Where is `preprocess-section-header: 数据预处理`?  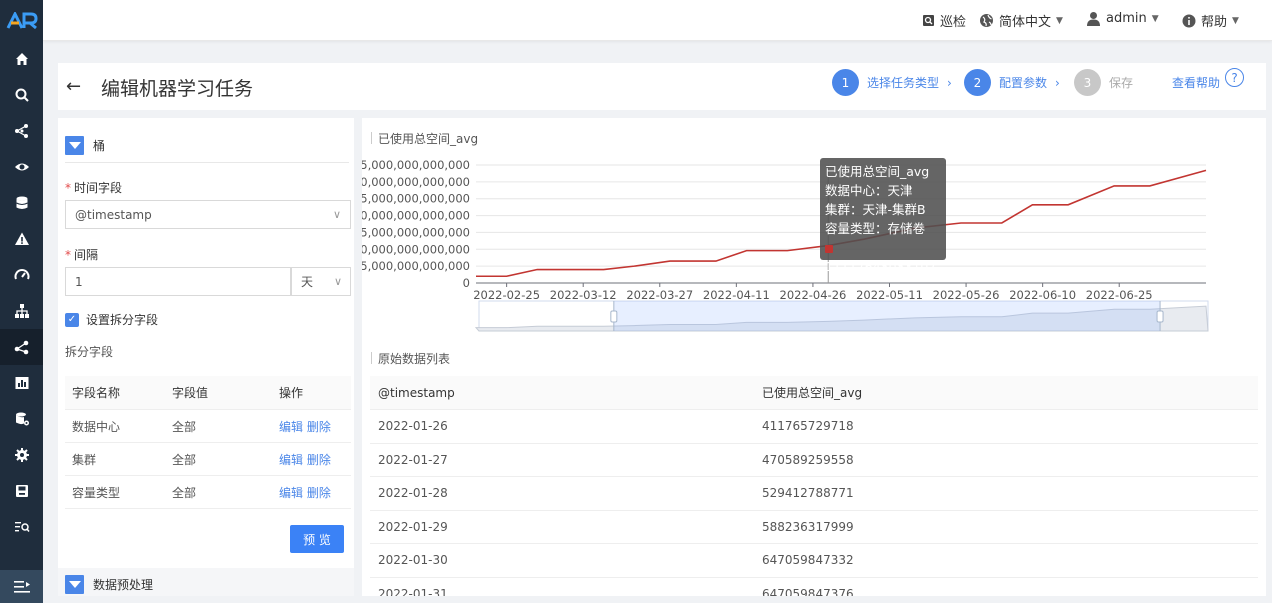
preprocess-section-header: 数据预处理 is located at coordinates (109, 584).